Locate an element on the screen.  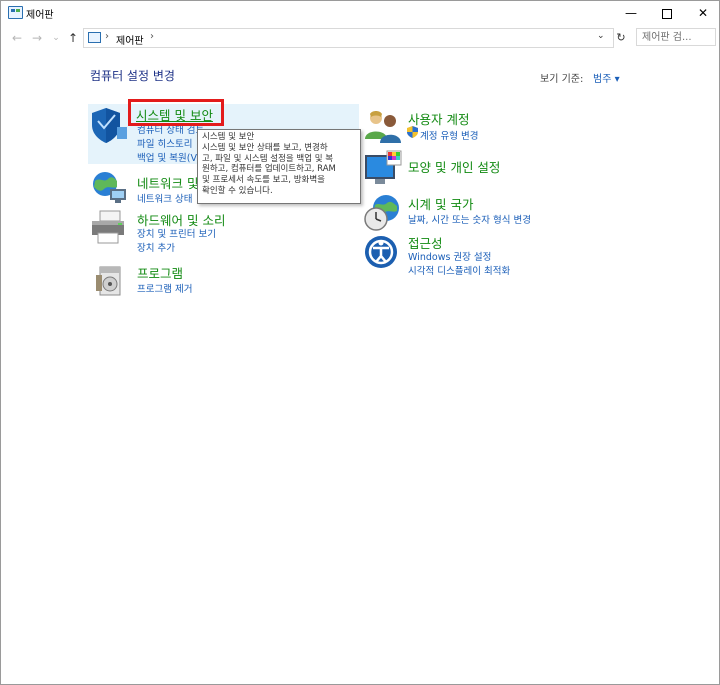
category-clock-region-title: 시계 및 국가 is located at coordinates (440, 203).